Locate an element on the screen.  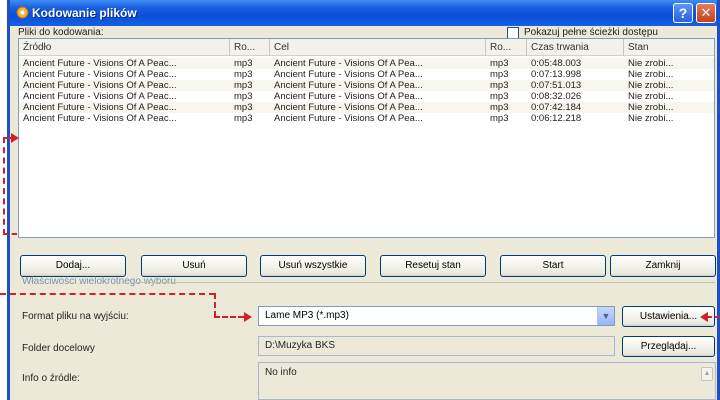
close-window-button: ✕ is located at coordinates (706, 13).